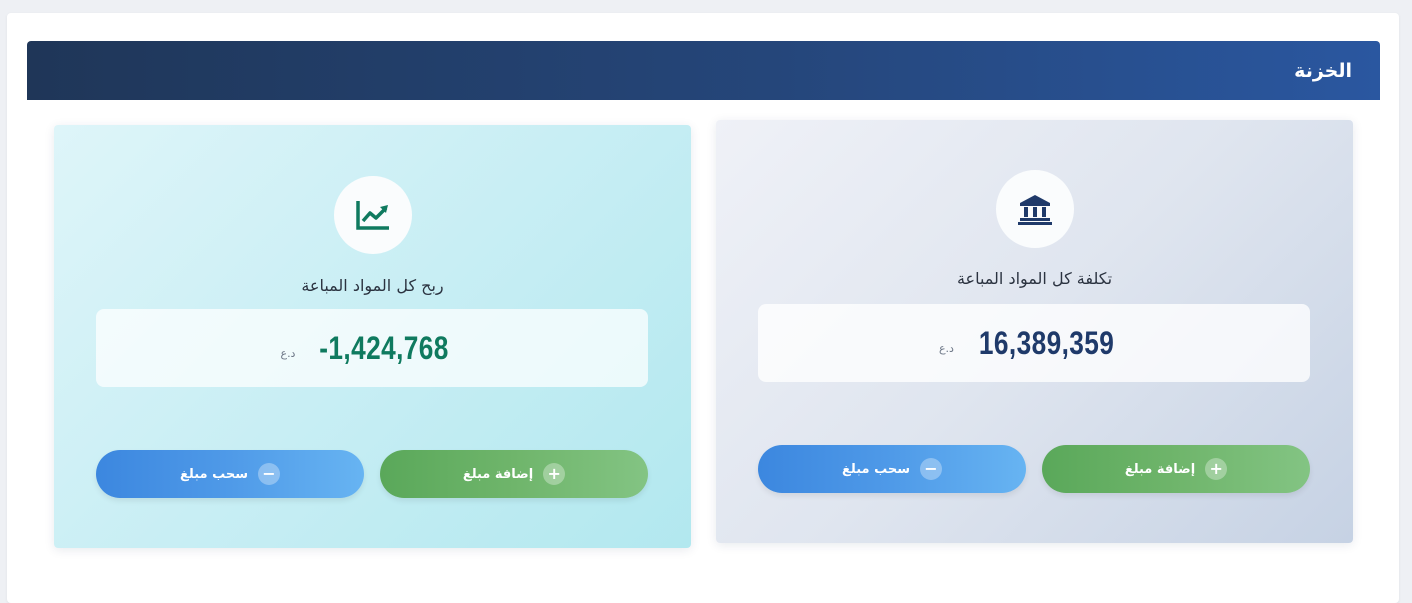 The image size is (1412, 603). I want to click on profit-amount: -1,424,768, so click(384, 347).